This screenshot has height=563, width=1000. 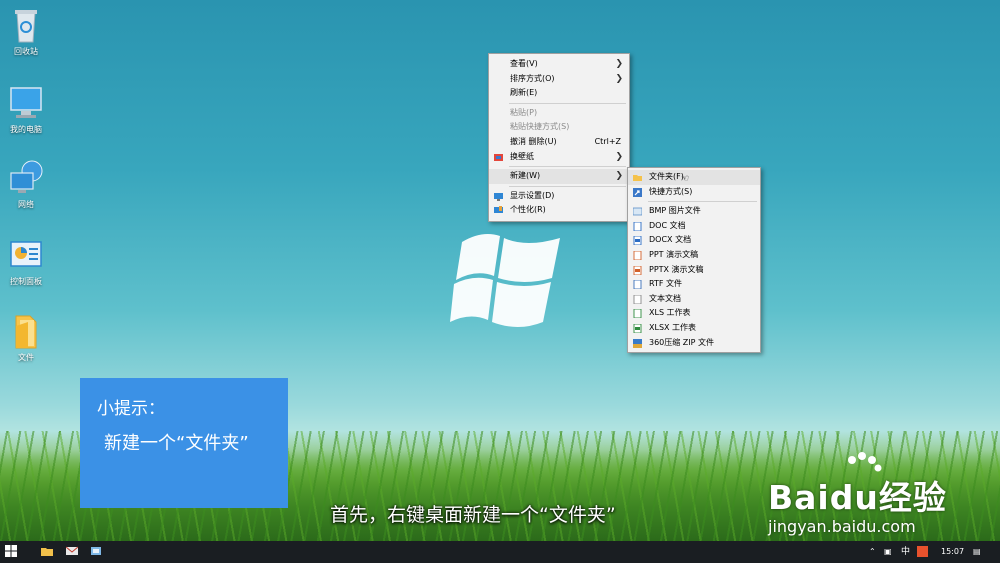 I want to click on ime-indicator: 中, so click(x=905, y=552).